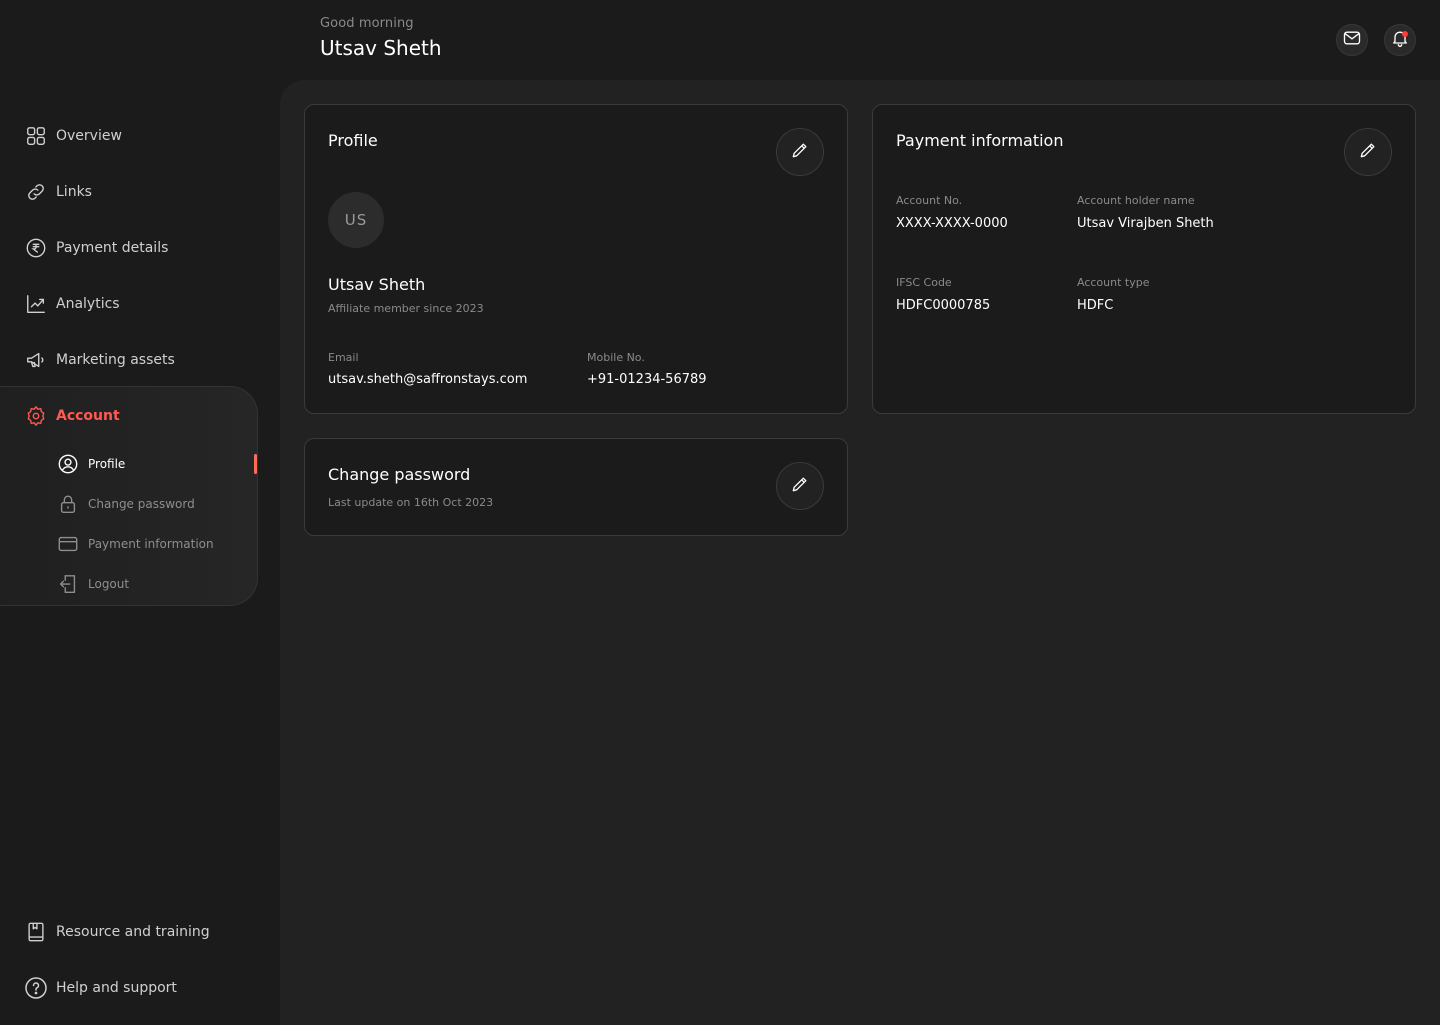  I want to click on mail-button, so click(1352, 40).